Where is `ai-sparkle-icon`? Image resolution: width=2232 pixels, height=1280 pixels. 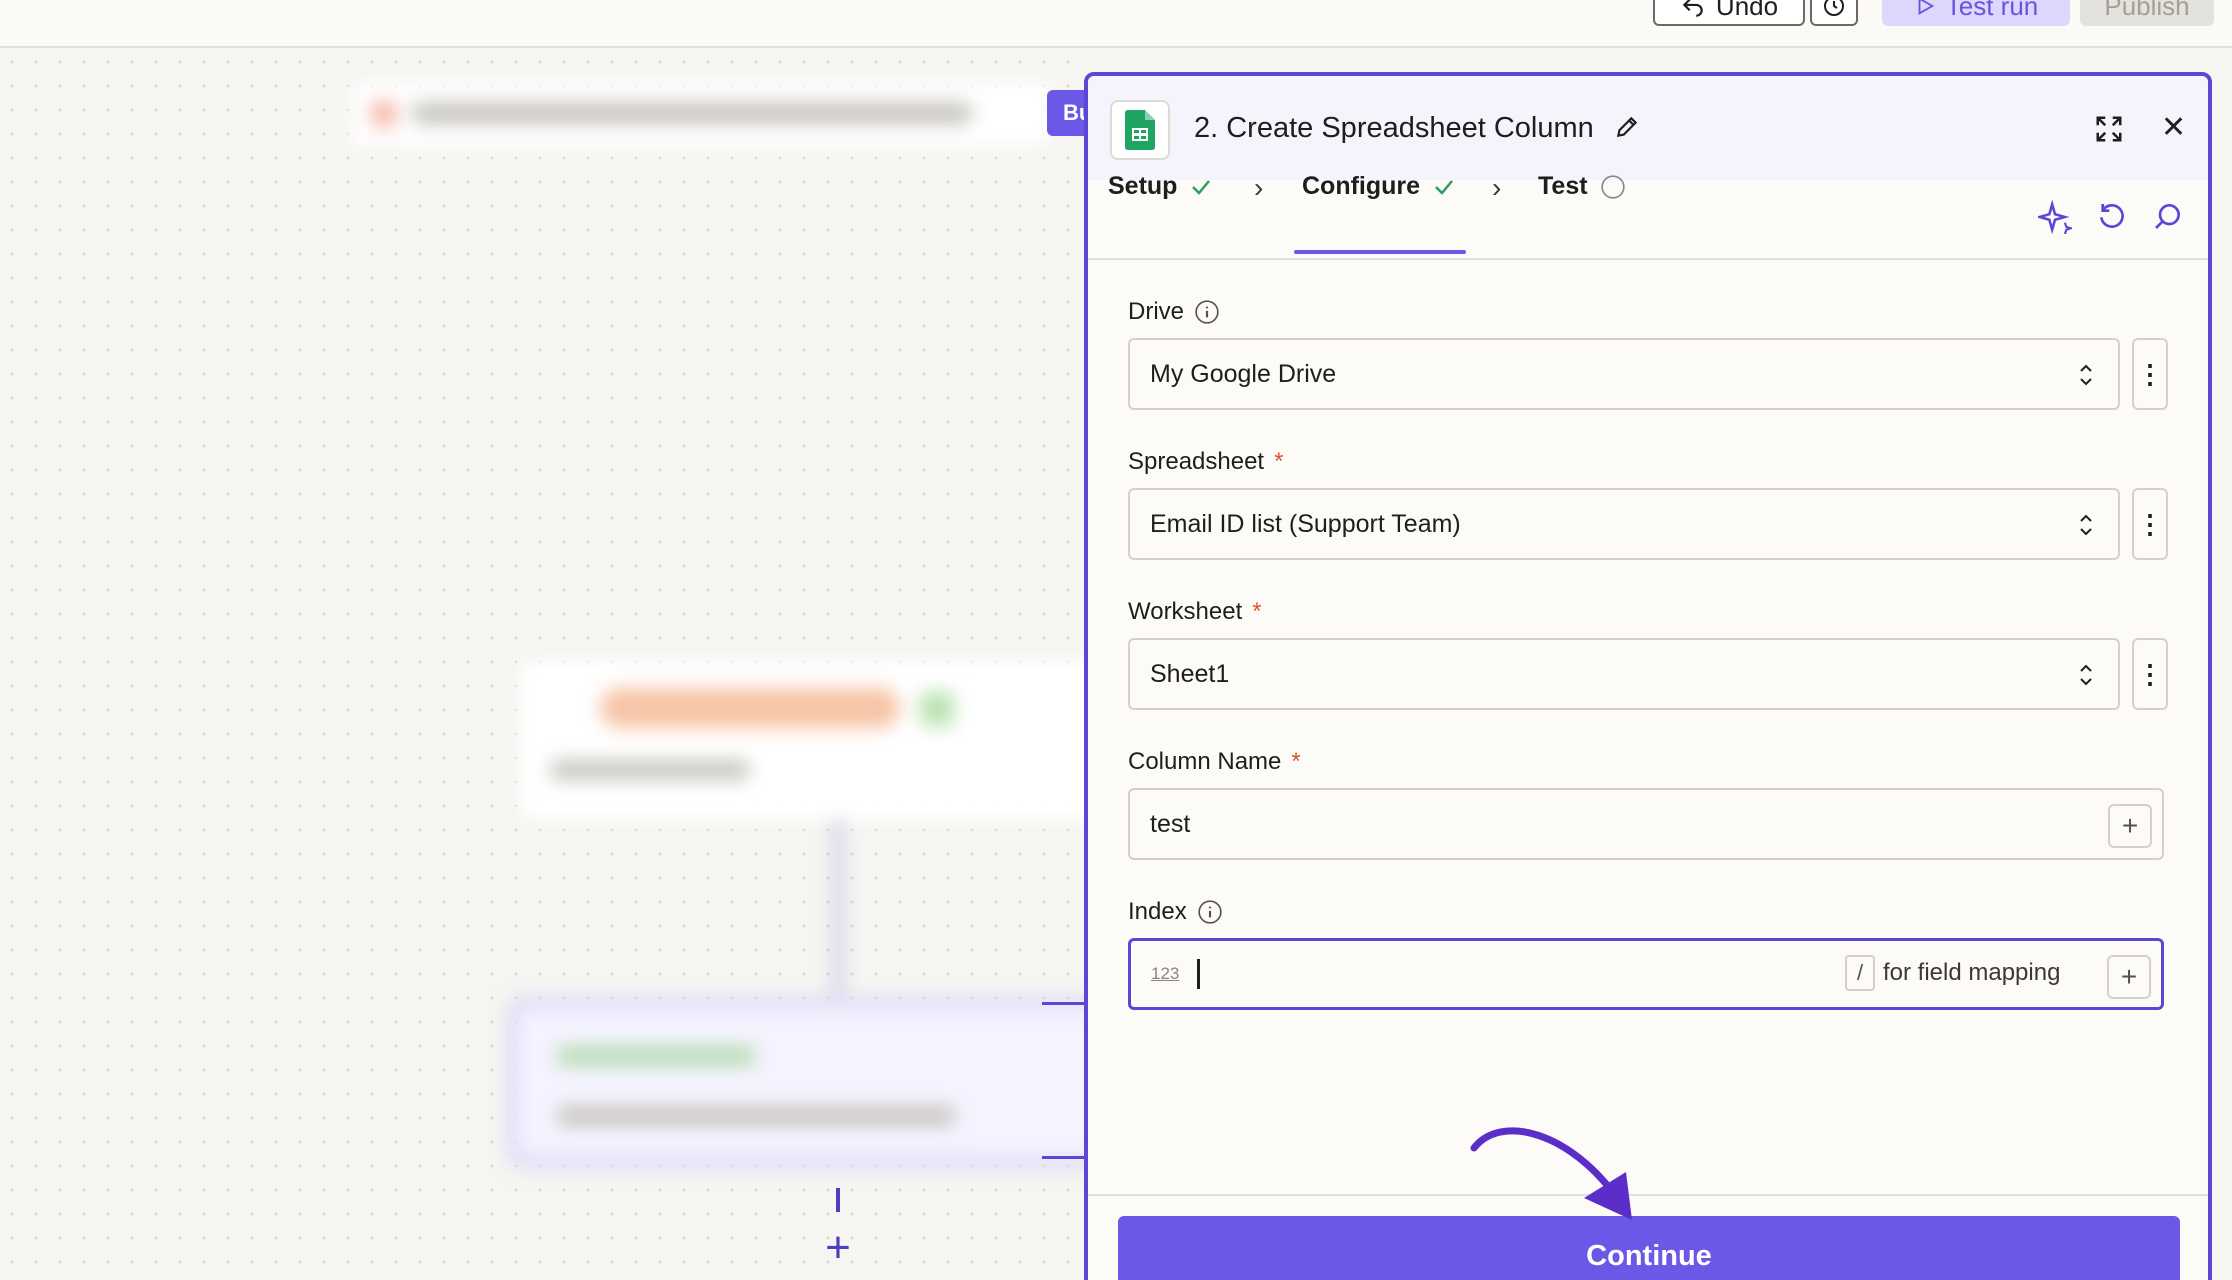 ai-sparkle-icon is located at coordinates (2055, 217).